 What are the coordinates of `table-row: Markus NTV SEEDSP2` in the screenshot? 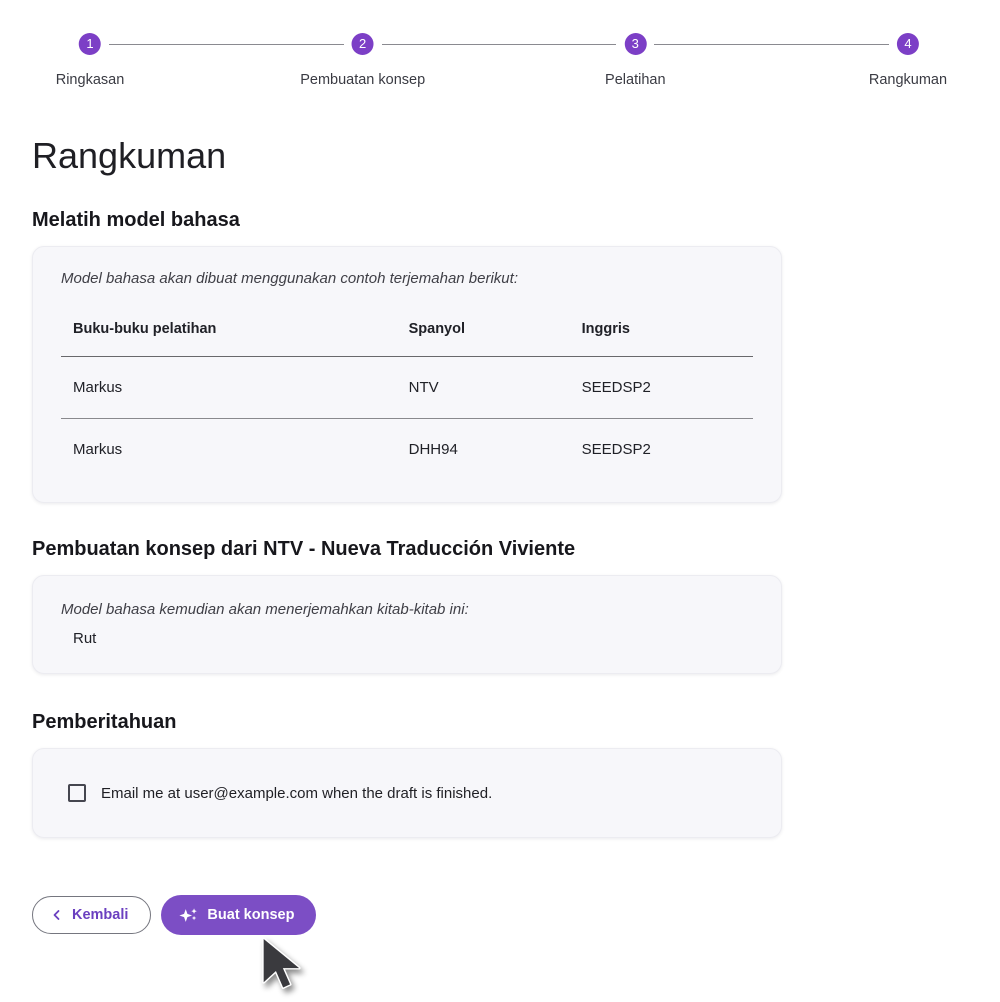 It's located at (407, 387).